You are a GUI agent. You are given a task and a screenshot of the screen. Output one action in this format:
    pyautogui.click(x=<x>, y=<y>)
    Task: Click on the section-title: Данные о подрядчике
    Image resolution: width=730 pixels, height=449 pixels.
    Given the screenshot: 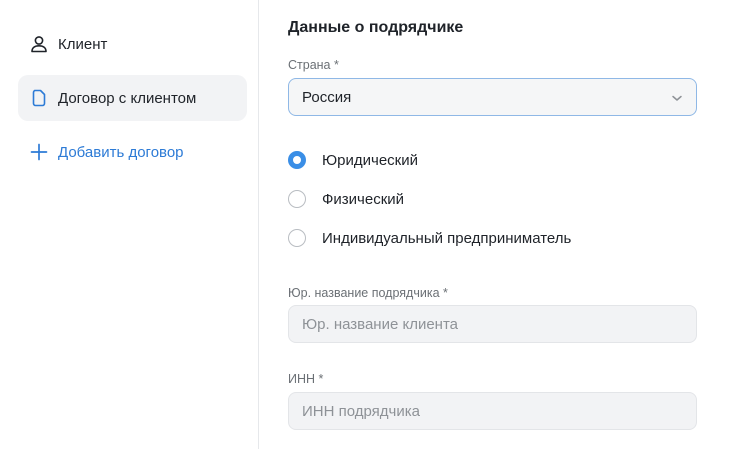 What is the action you would take?
    pyautogui.click(x=376, y=27)
    